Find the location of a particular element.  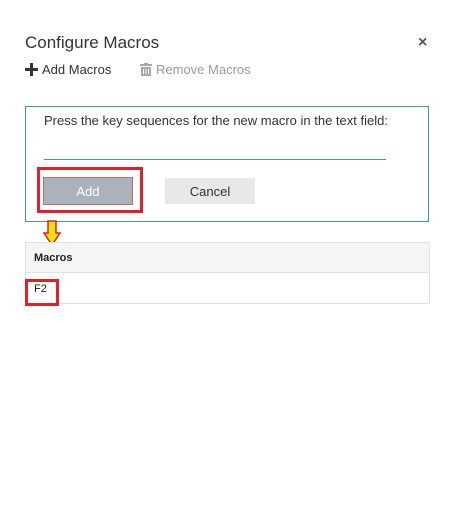

table-header: Macros is located at coordinates (227, 258).